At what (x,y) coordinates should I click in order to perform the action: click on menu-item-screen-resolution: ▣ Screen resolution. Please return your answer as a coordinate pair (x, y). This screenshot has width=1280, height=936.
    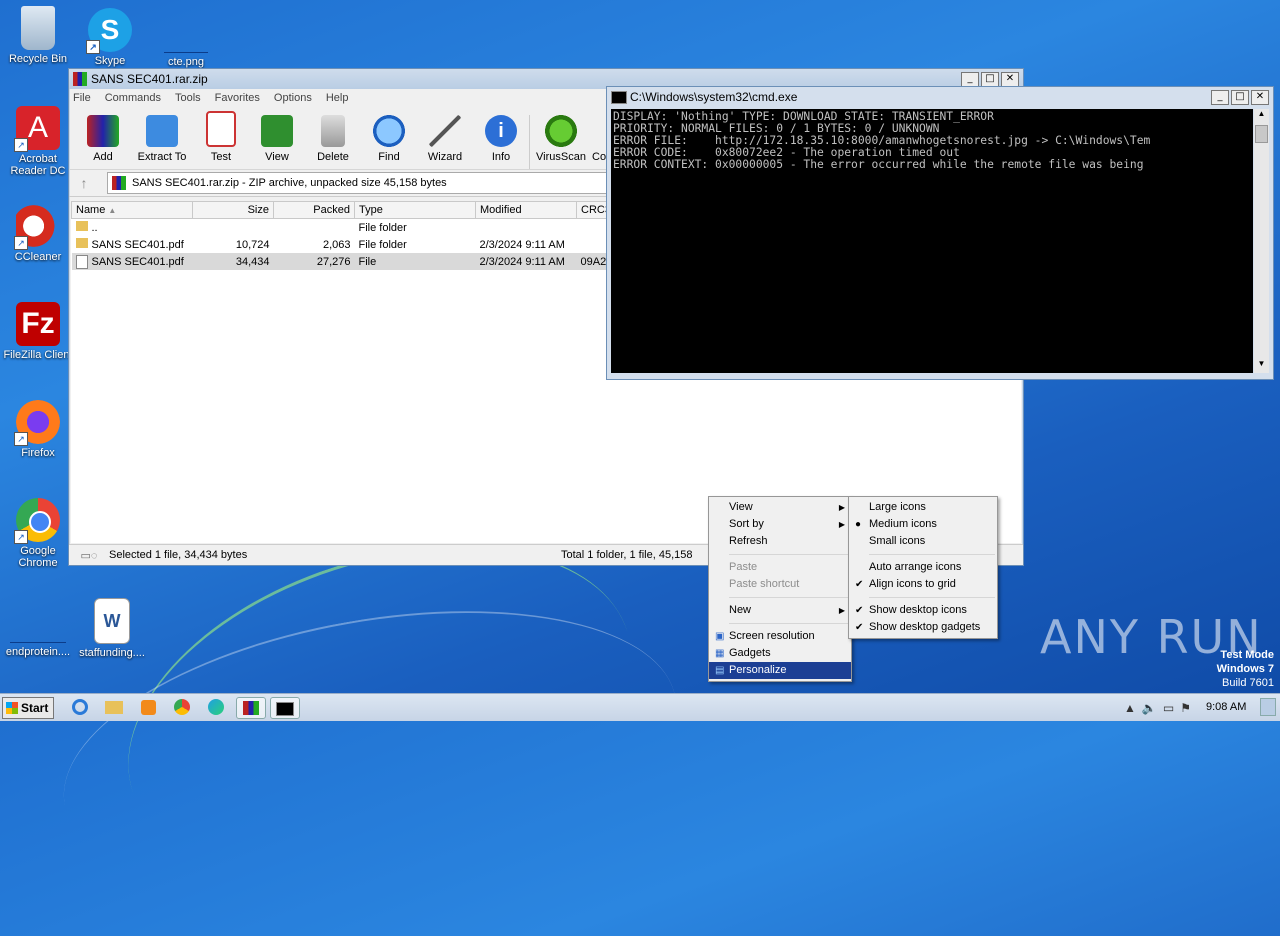
    Looking at the image, I should click on (780, 636).